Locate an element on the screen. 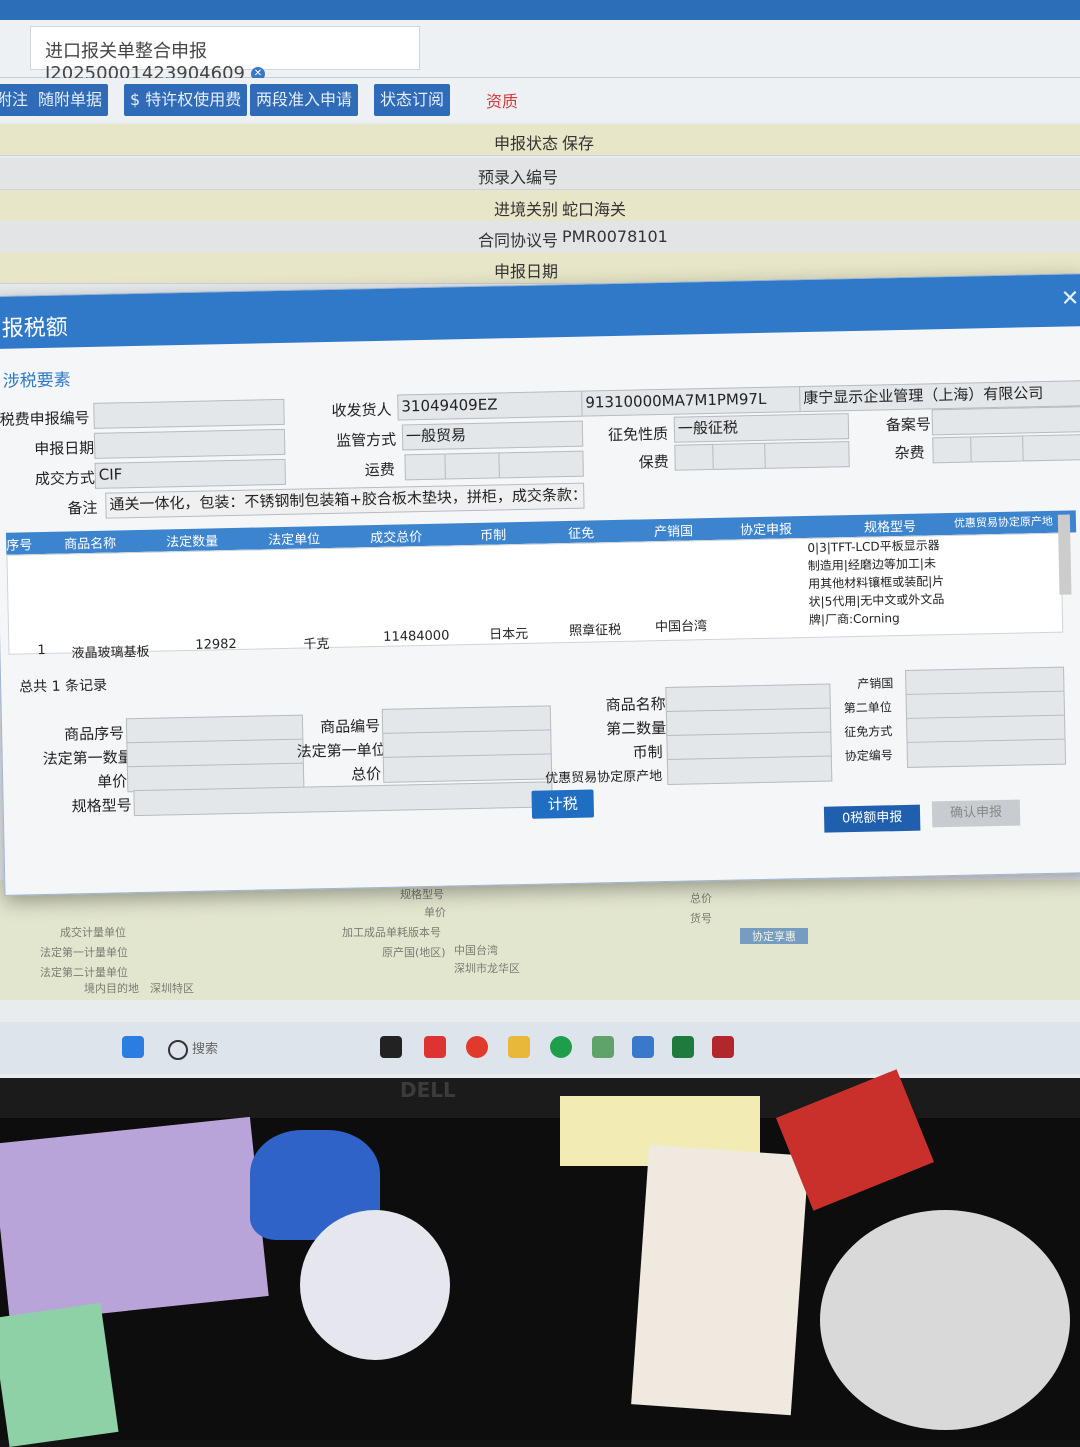 This screenshot has width=1080, height=1447. remark-field: 通关一体化，包装：不锈钢制包装箱+胶合板木垫块，拼柜，成交条款：DAP is located at coordinates (345, 500).